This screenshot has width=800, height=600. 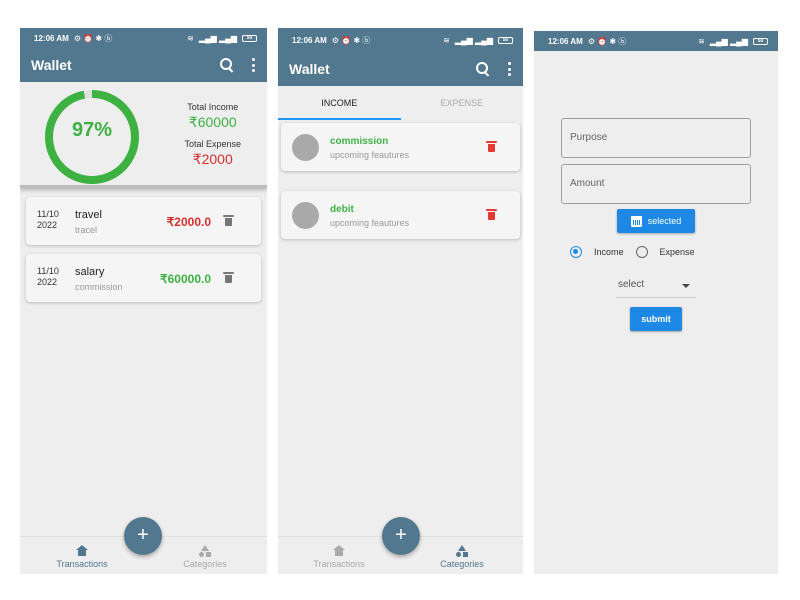 I want to click on category-card: debit upcoming feautures, so click(x=400, y=215).